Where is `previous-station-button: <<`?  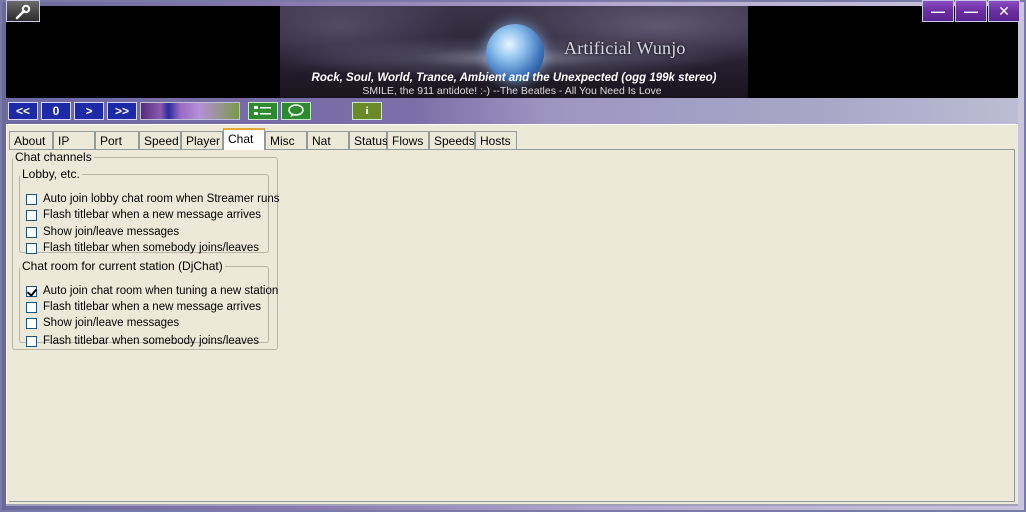 previous-station-button: << is located at coordinates (23, 111).